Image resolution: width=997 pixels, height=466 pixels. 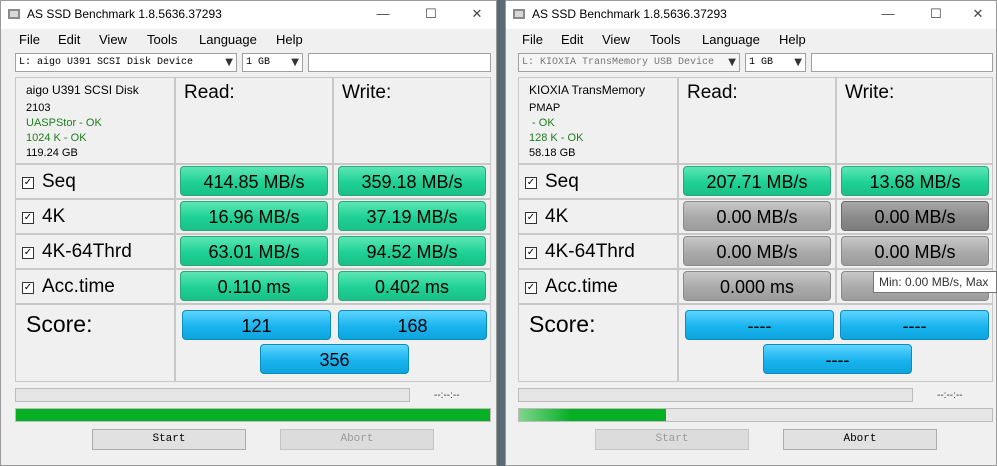 What do you see at coordinates (412, 286) in the screenshot?
I see `acctime-write-value: 0.402 ms` at bounding box center [412, 286].